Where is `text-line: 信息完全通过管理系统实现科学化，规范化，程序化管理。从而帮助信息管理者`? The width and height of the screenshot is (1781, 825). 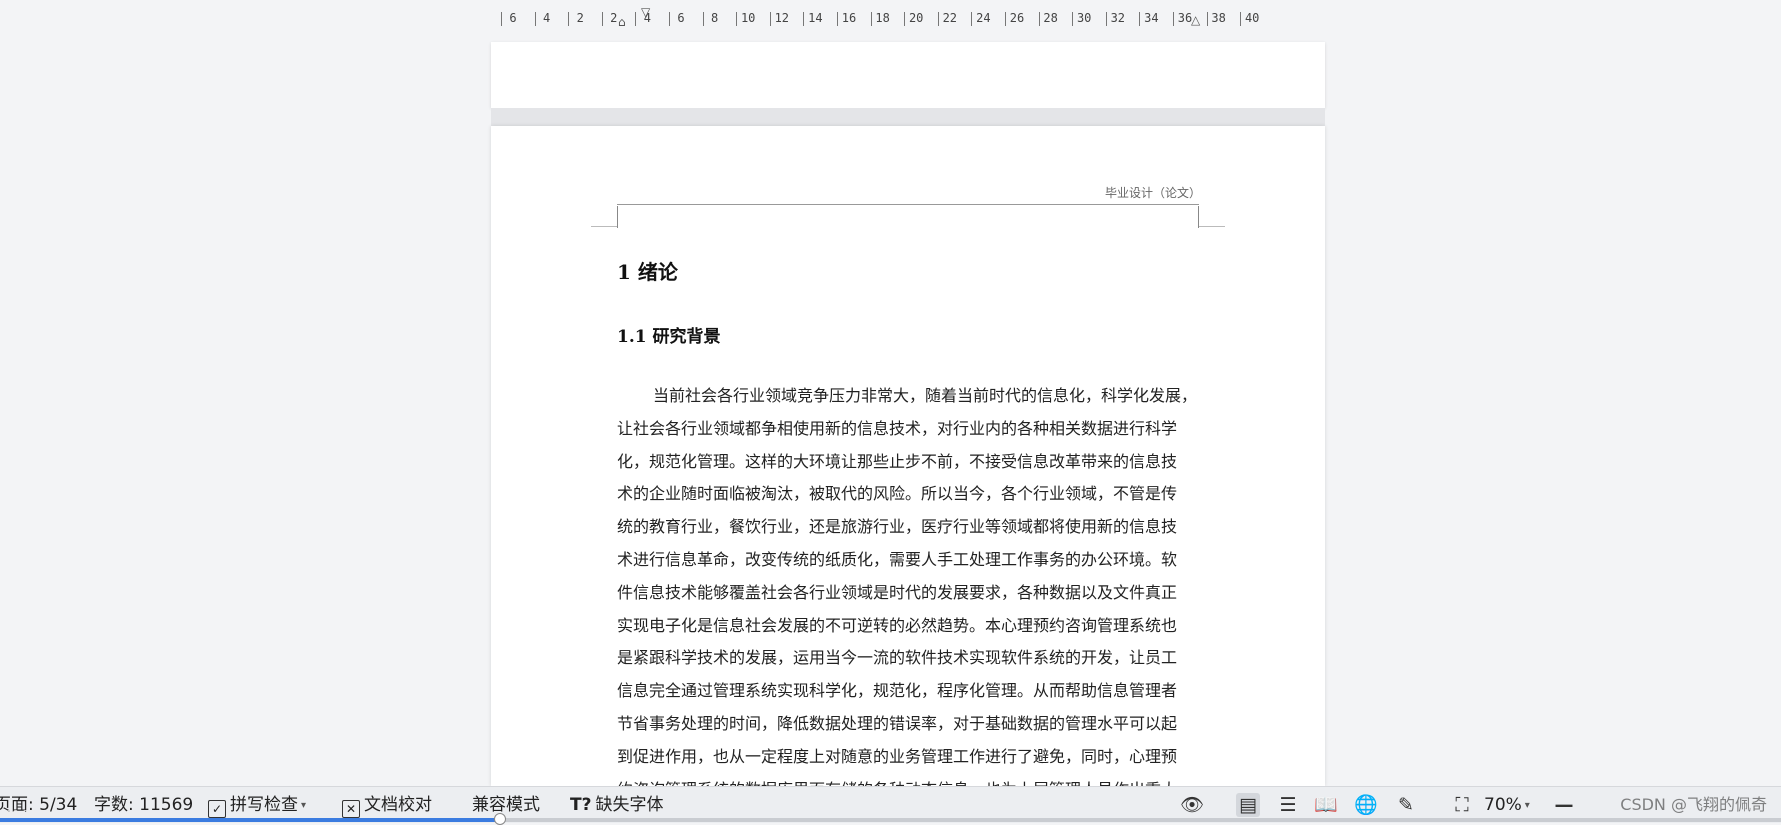 text-line: 信息完全通过管理系统实现科学化，规范化，程序化管理。从而帮助信息管理者 is located at coordinates (897, 691).